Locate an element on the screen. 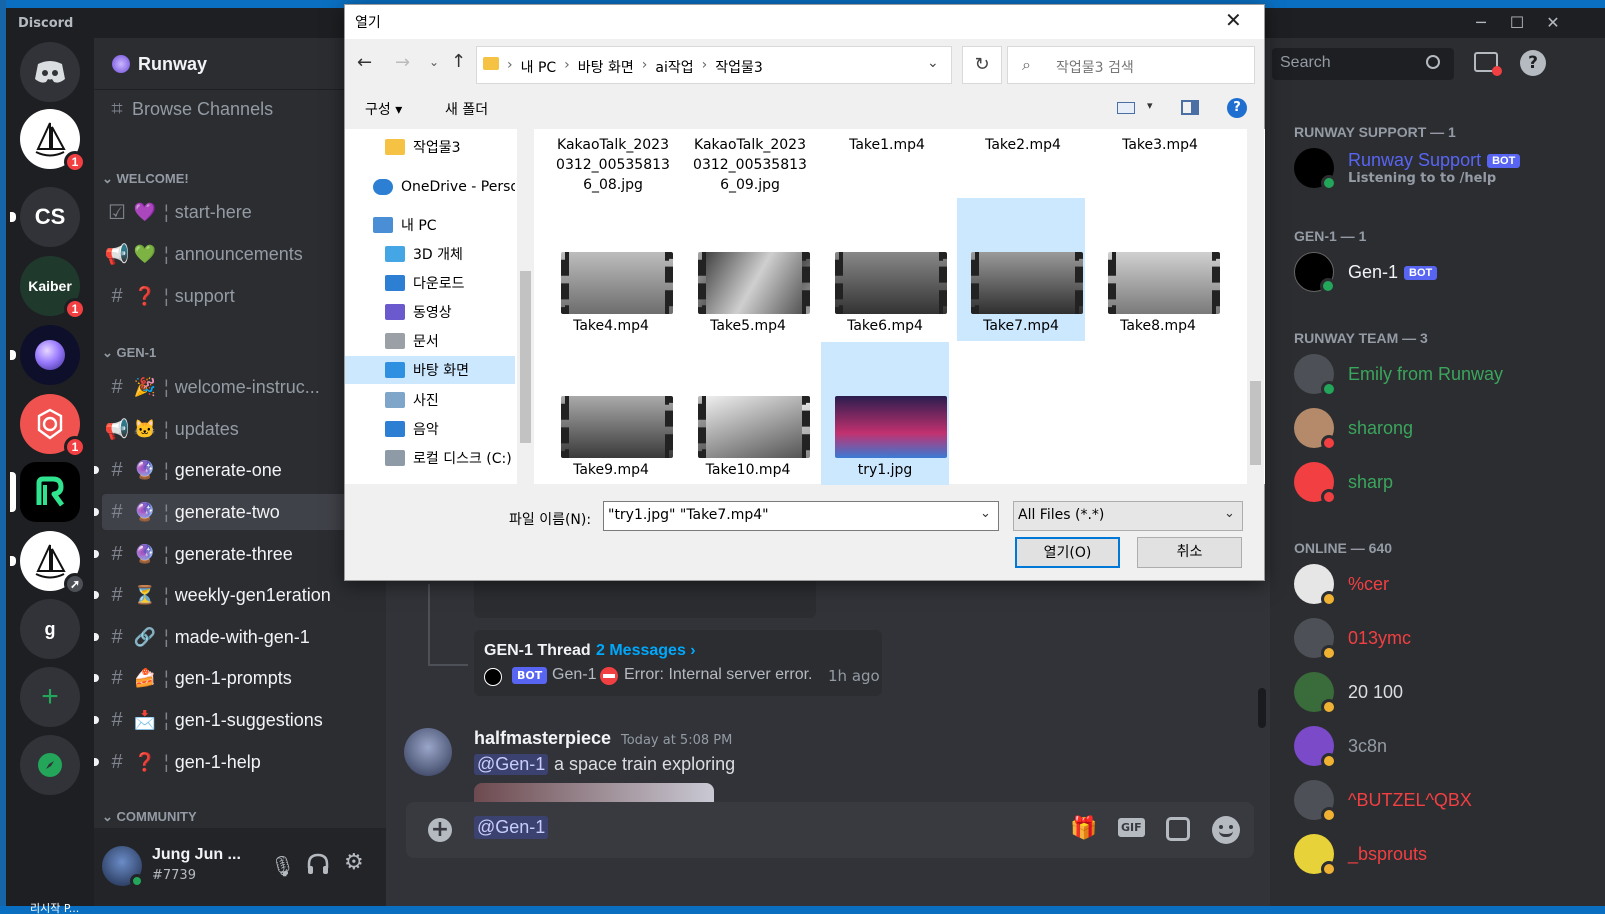  headphones-icon is located at coordinates (318, 866).